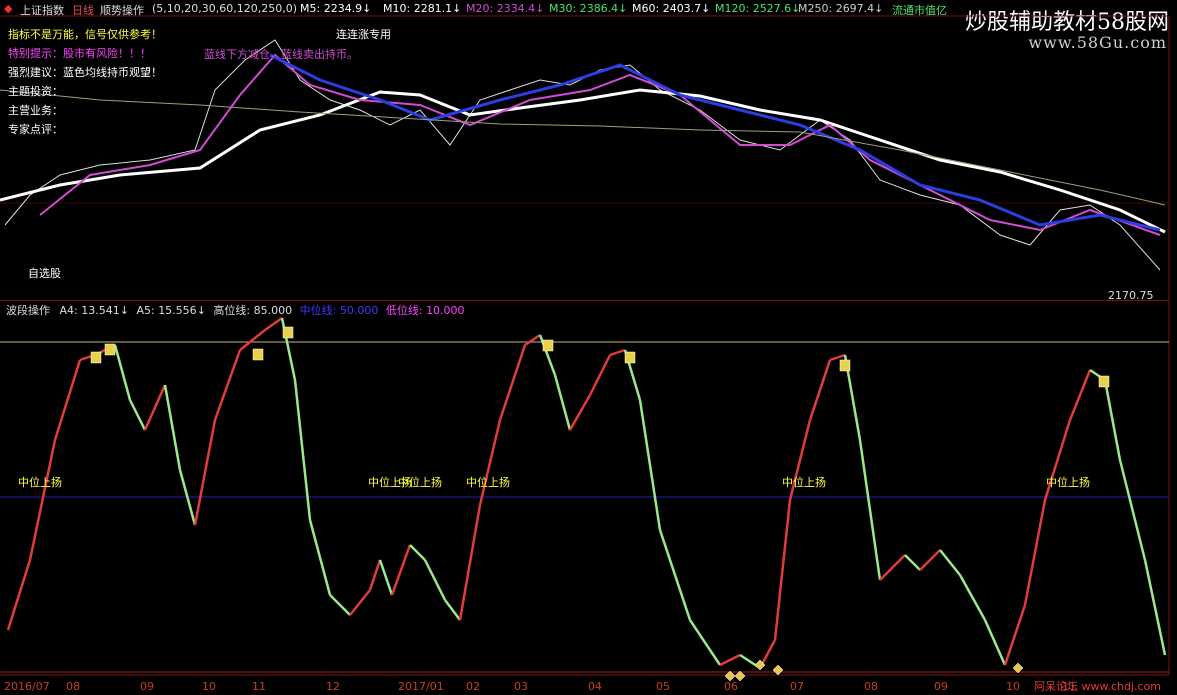 This screenshot has width=1177, height=695. What do you see at coordinates (44, 273) in the screenshot?
I see `watchlist-label: 自选股` at bounding box center [44, 273].